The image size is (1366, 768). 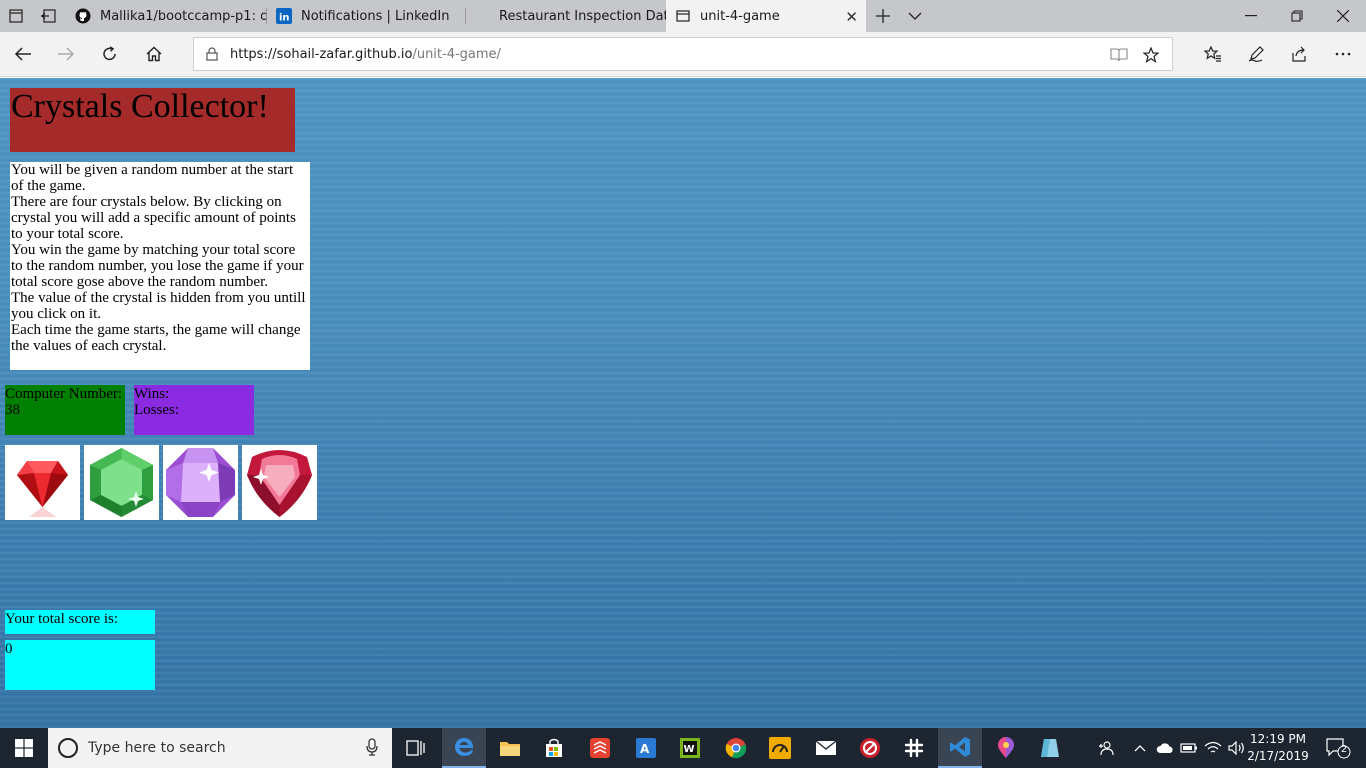 I want to click on lock-icon, so click(x=212, y=54).